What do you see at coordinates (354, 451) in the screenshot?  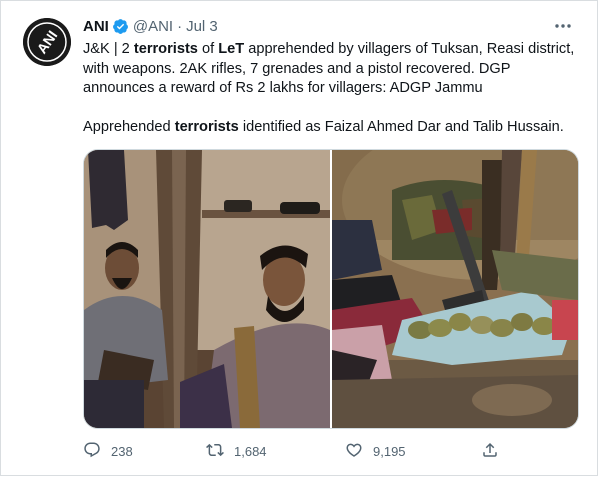 I see `heart-icon` at bounding box center [354, 451].